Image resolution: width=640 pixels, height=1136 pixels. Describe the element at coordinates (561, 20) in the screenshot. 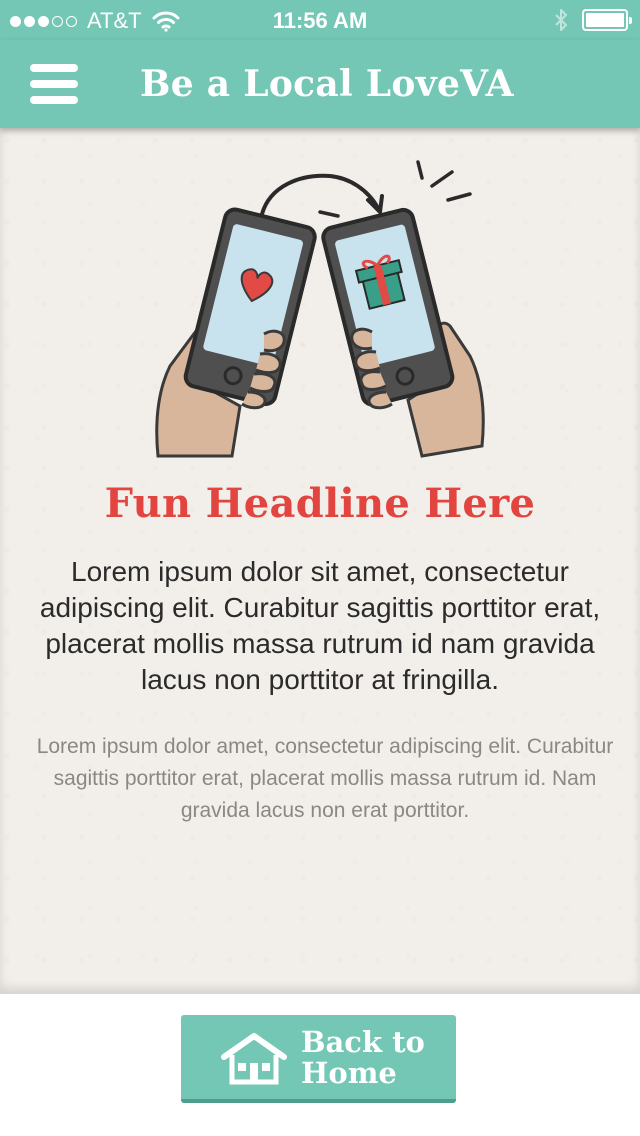

I see `bluetooth-icon` at that location.